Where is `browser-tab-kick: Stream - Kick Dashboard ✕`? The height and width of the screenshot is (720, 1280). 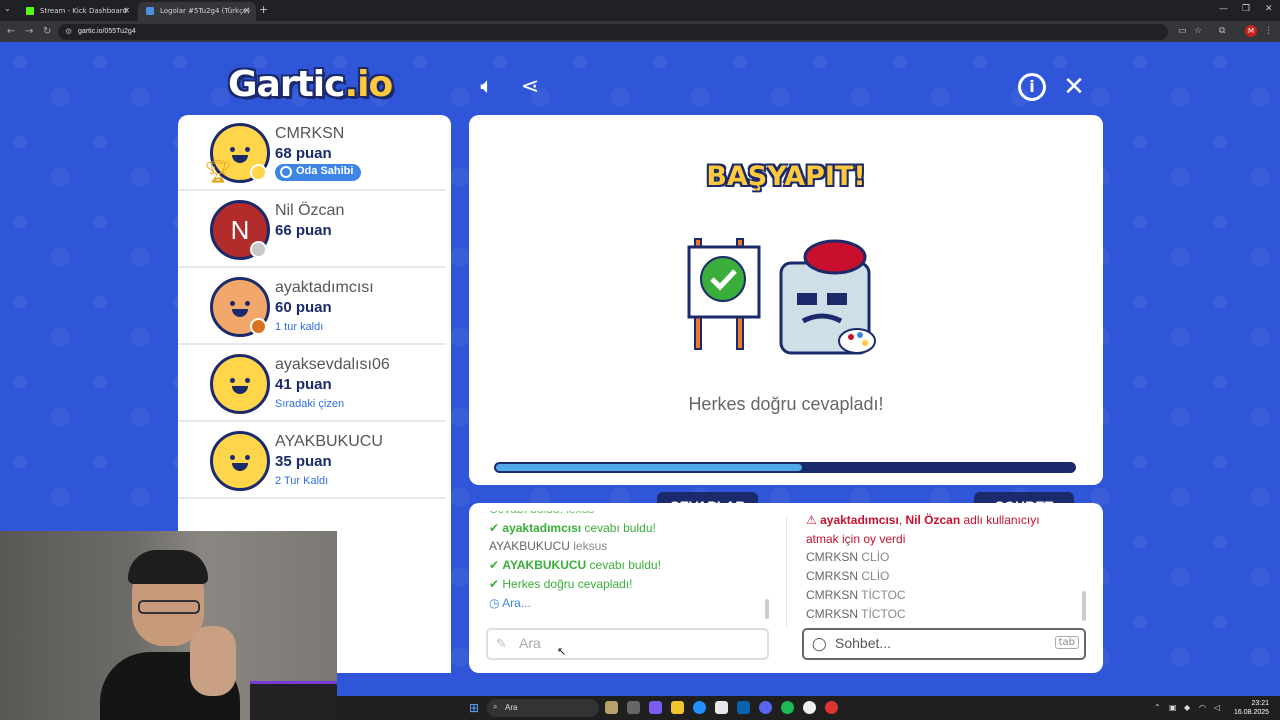
browser-tab-kick: Stream - Kick Dashboard ✕ is located at coordinates (77, 11).